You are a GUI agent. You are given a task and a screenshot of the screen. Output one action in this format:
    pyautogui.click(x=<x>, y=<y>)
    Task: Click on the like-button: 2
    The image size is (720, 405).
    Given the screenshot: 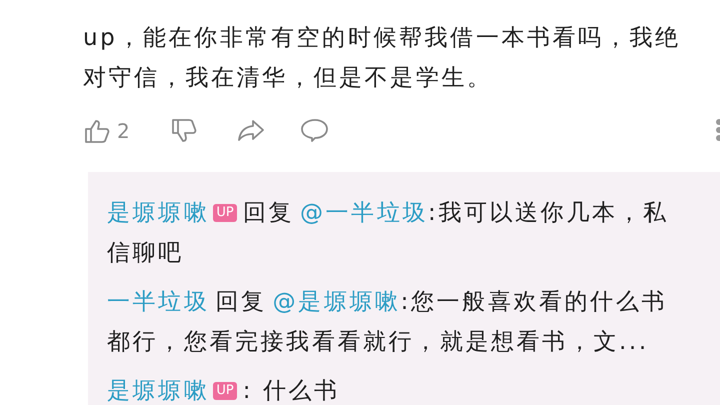 What is the action you would take?
    pyautogui.click(x=106, y=131)
    